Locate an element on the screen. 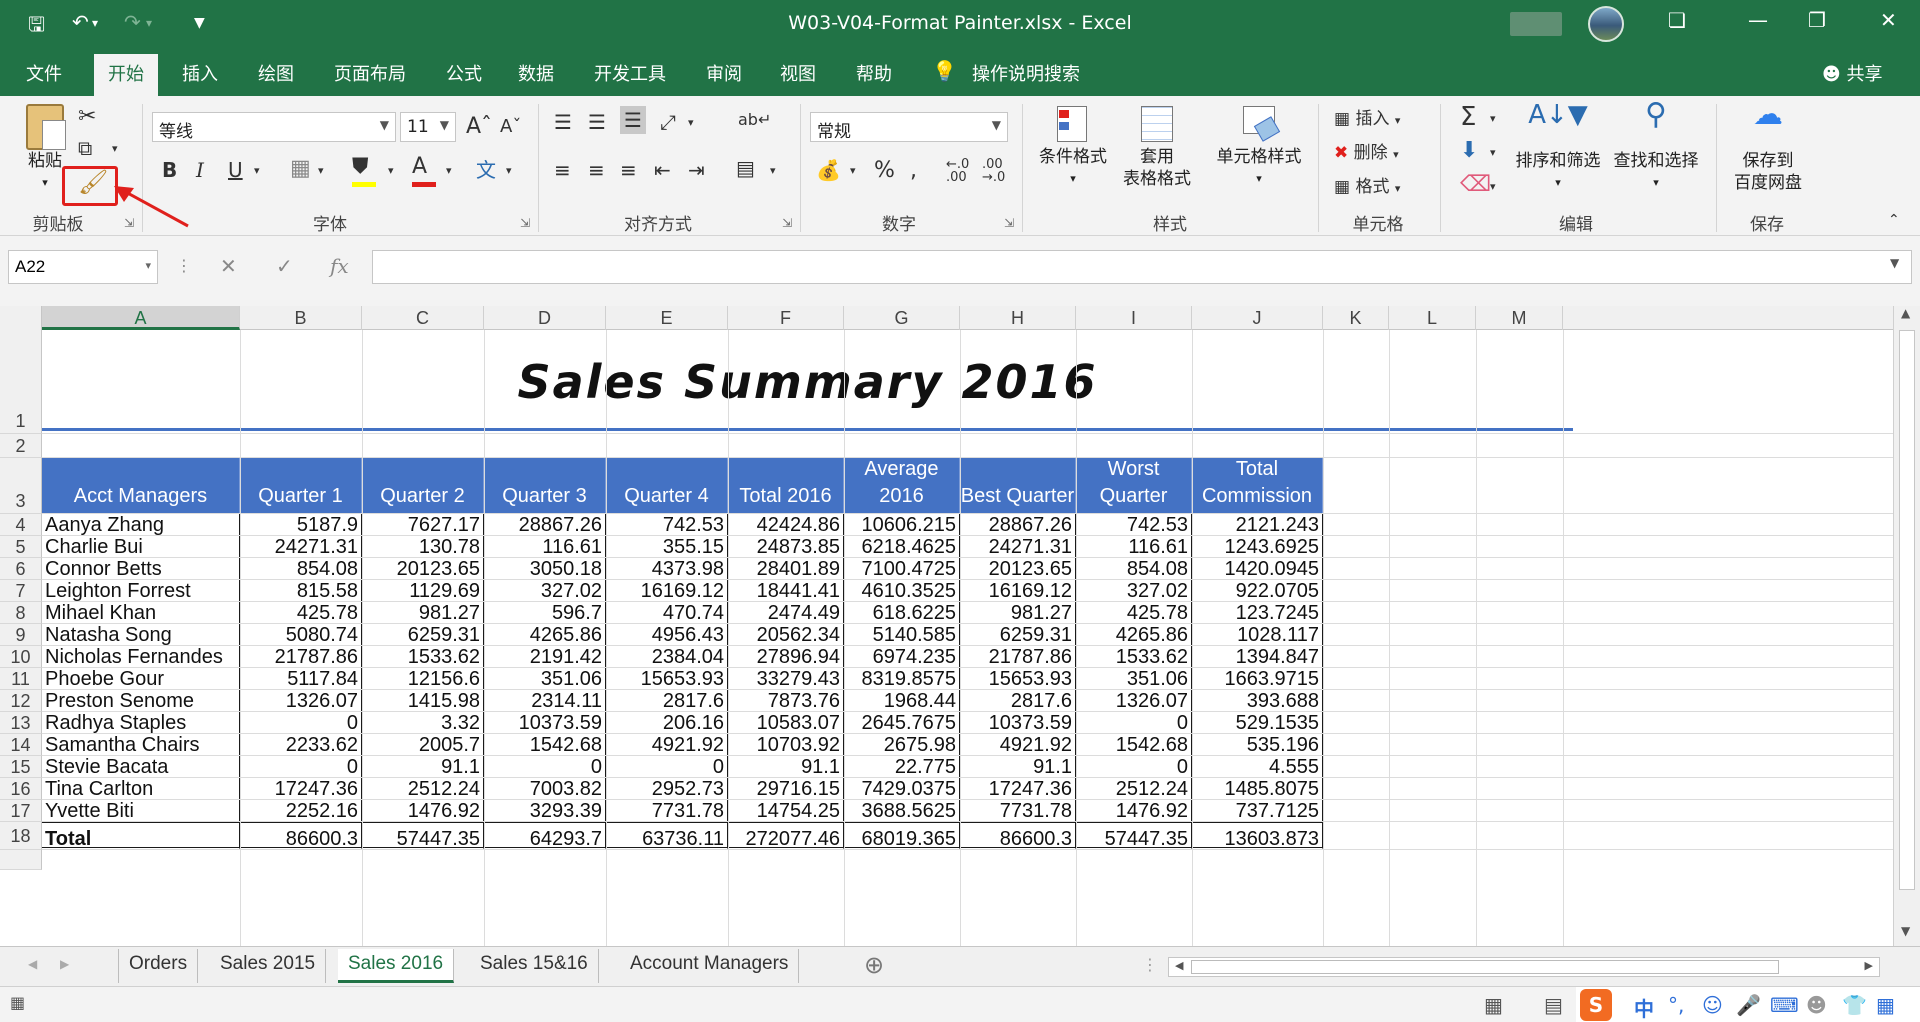  macro-record-icon: ▦ is located at coordinates (17, 1002).